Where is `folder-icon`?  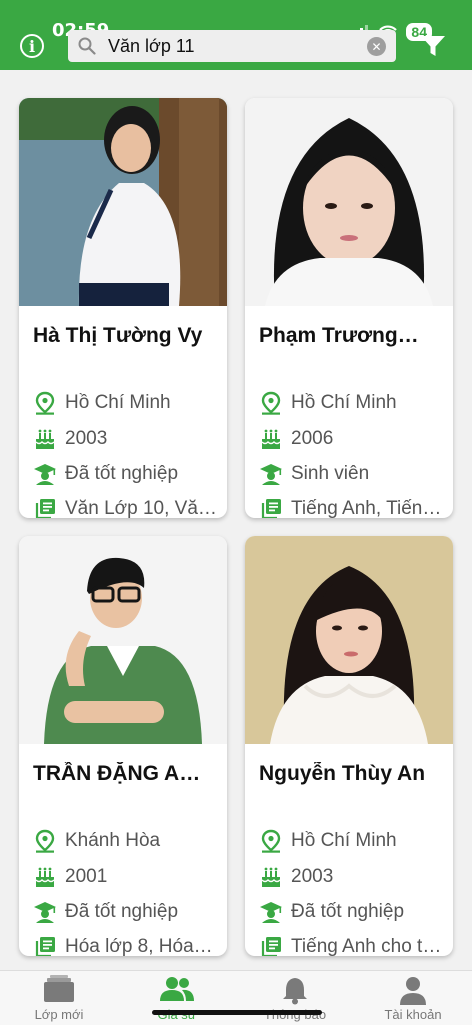
folder-icon is located at coordinates (59, 988).